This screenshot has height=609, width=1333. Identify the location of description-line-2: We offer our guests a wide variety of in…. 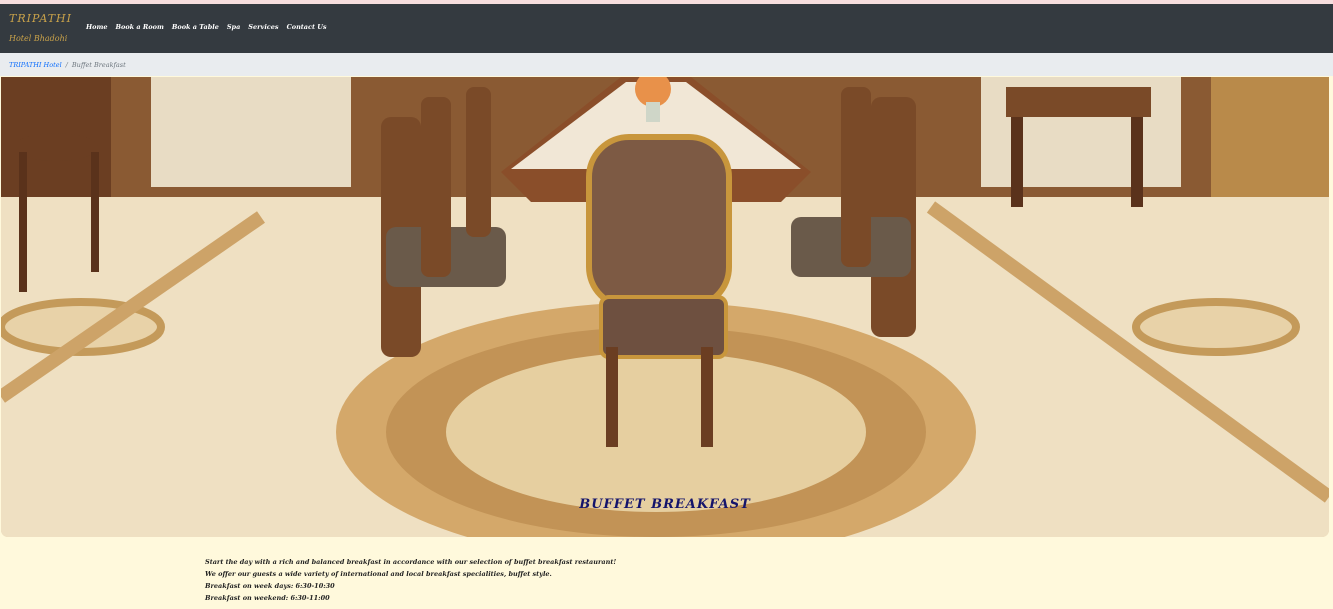
(378, 574).